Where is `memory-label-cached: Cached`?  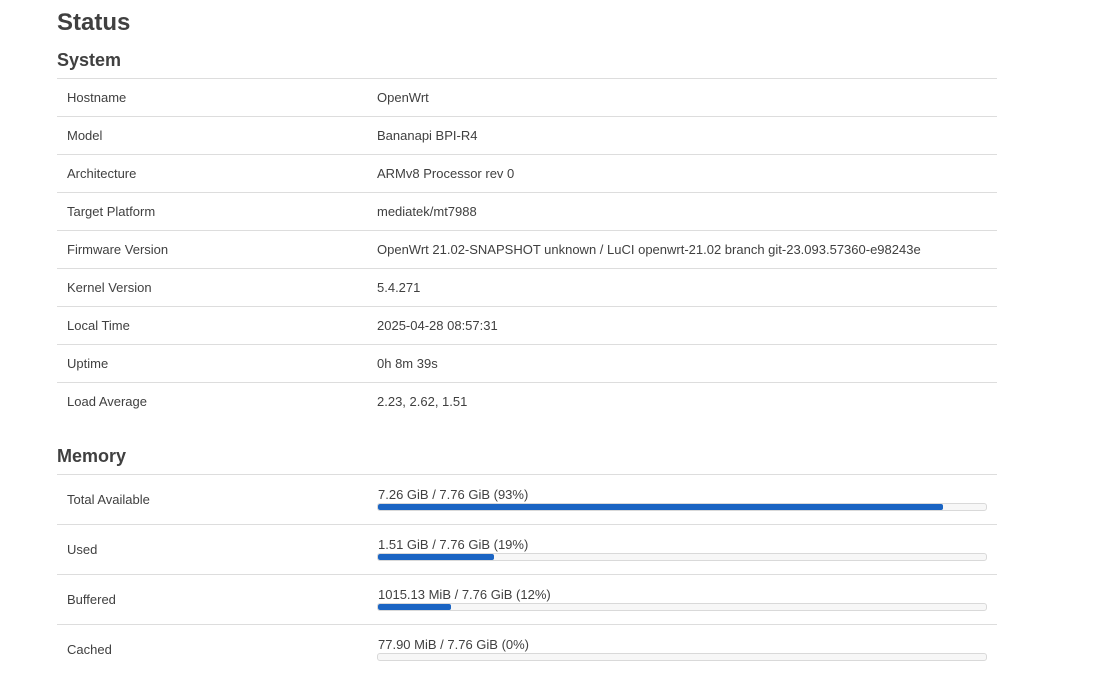 memory-label-cached: Cached is located at coordinates (89, 649).